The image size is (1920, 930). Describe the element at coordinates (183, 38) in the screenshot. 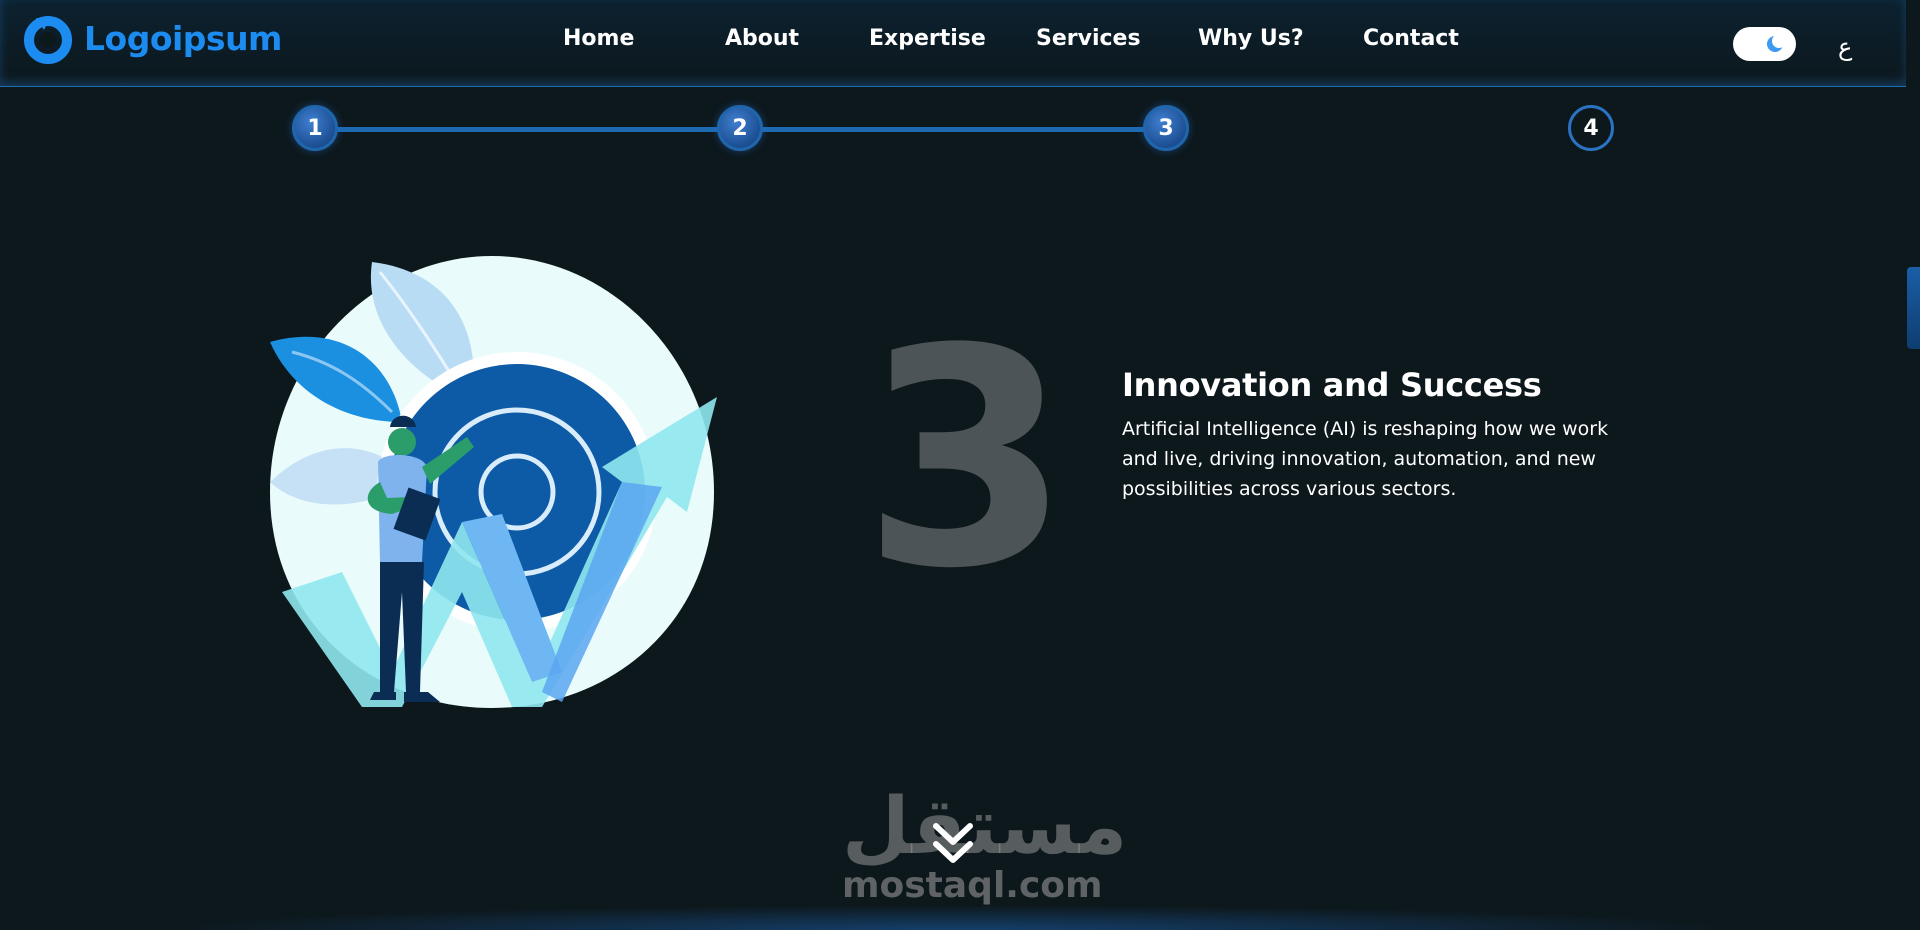

I see `logo-text: Logoipsum` at that location.